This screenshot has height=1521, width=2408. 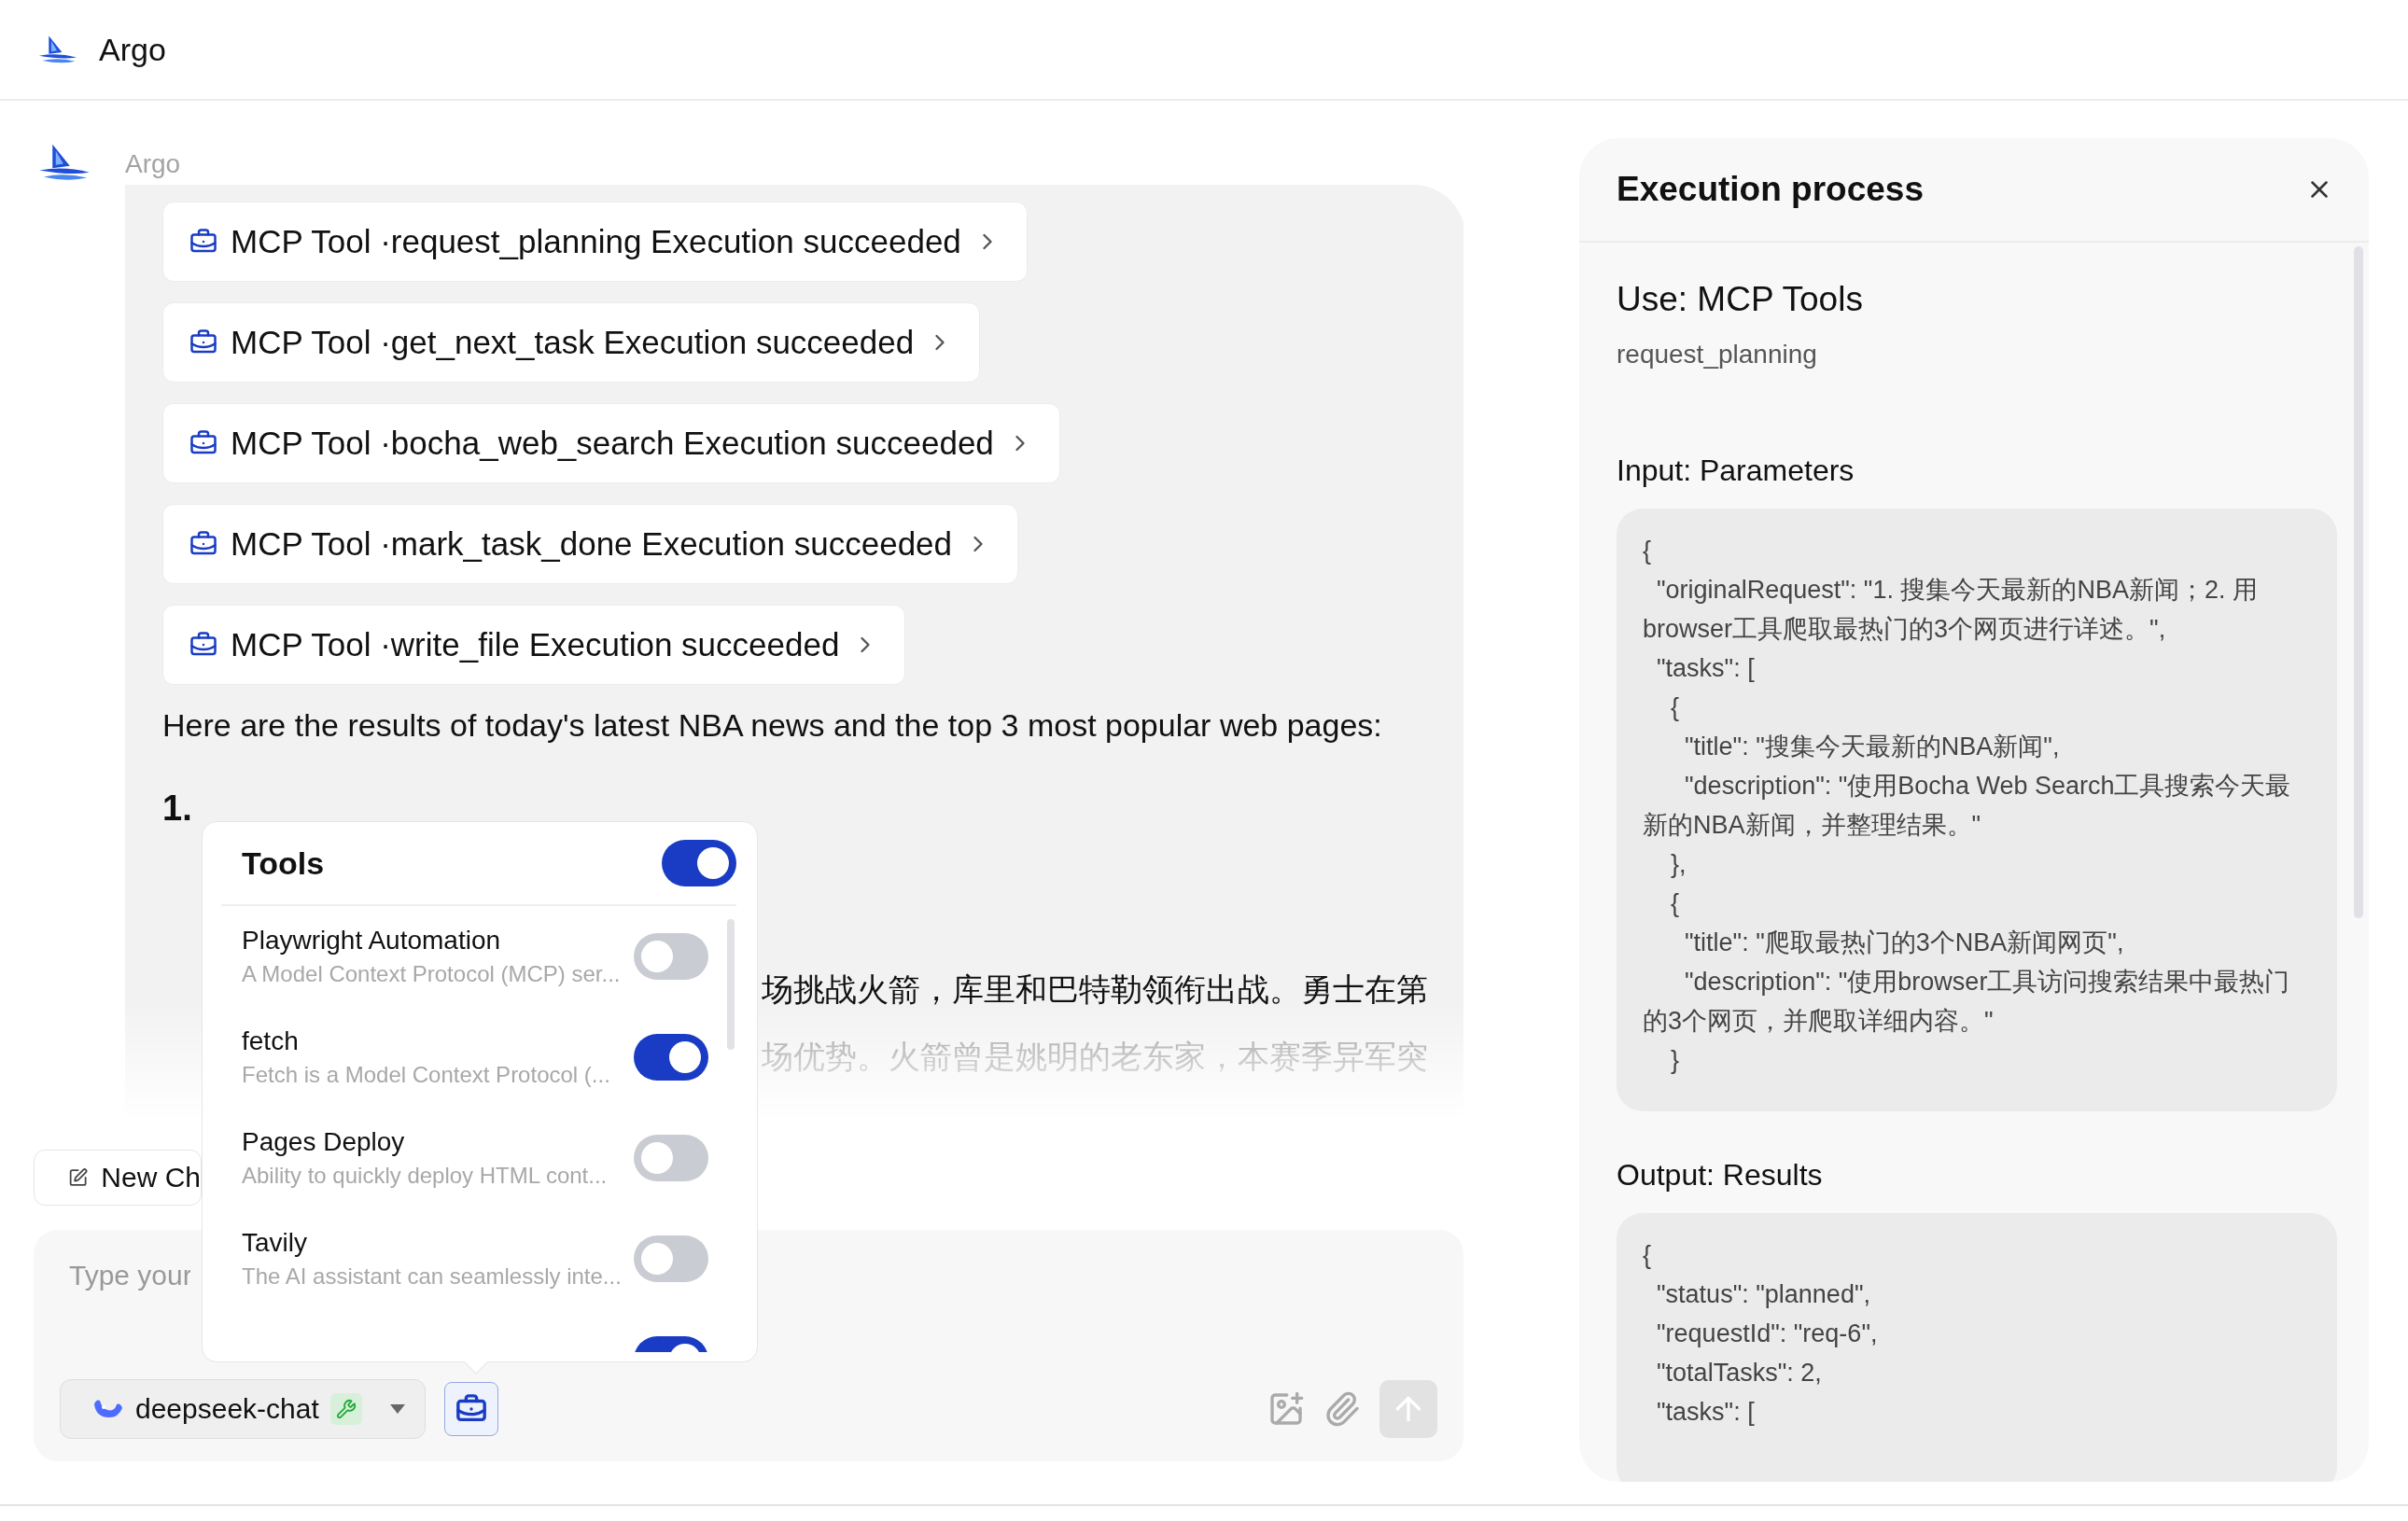 I want to click on tool-name: Pages Deploy, so click(x=323, y=1142).